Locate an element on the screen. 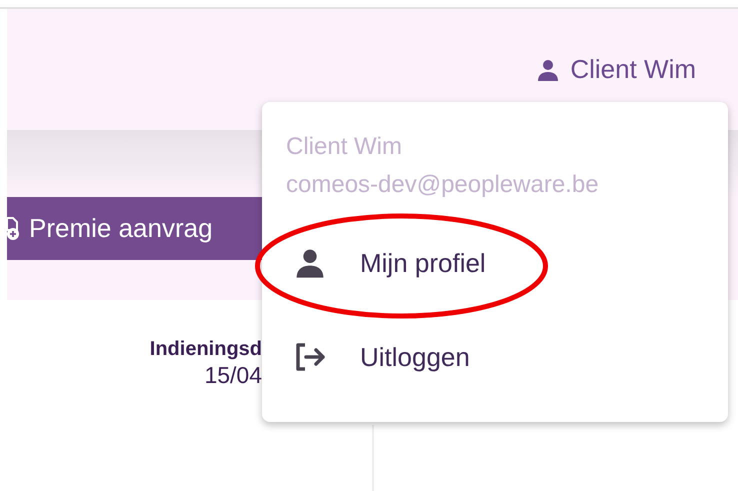 The width and height of the screenshot is (738, 491). person-icon is located at coordinates (548, 70).